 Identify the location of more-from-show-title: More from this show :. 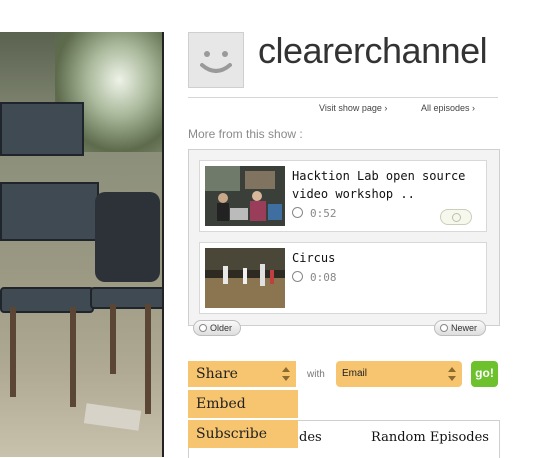
(245, 134).